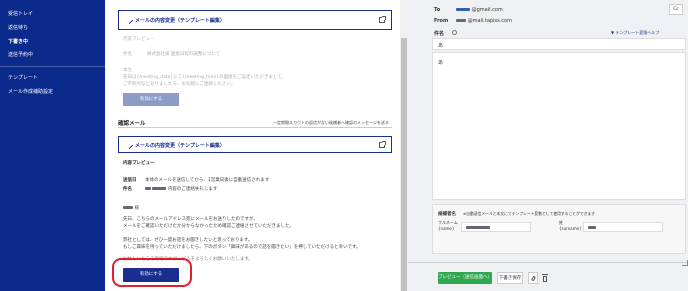 Image resolution: width=688 pixels, height=291 pixels. Describe the element at coordinates (207, 180) in the screenshot. I see `send-time-text: 本体のメールを送信してから、1営業日後に自動送信されます` at that location.